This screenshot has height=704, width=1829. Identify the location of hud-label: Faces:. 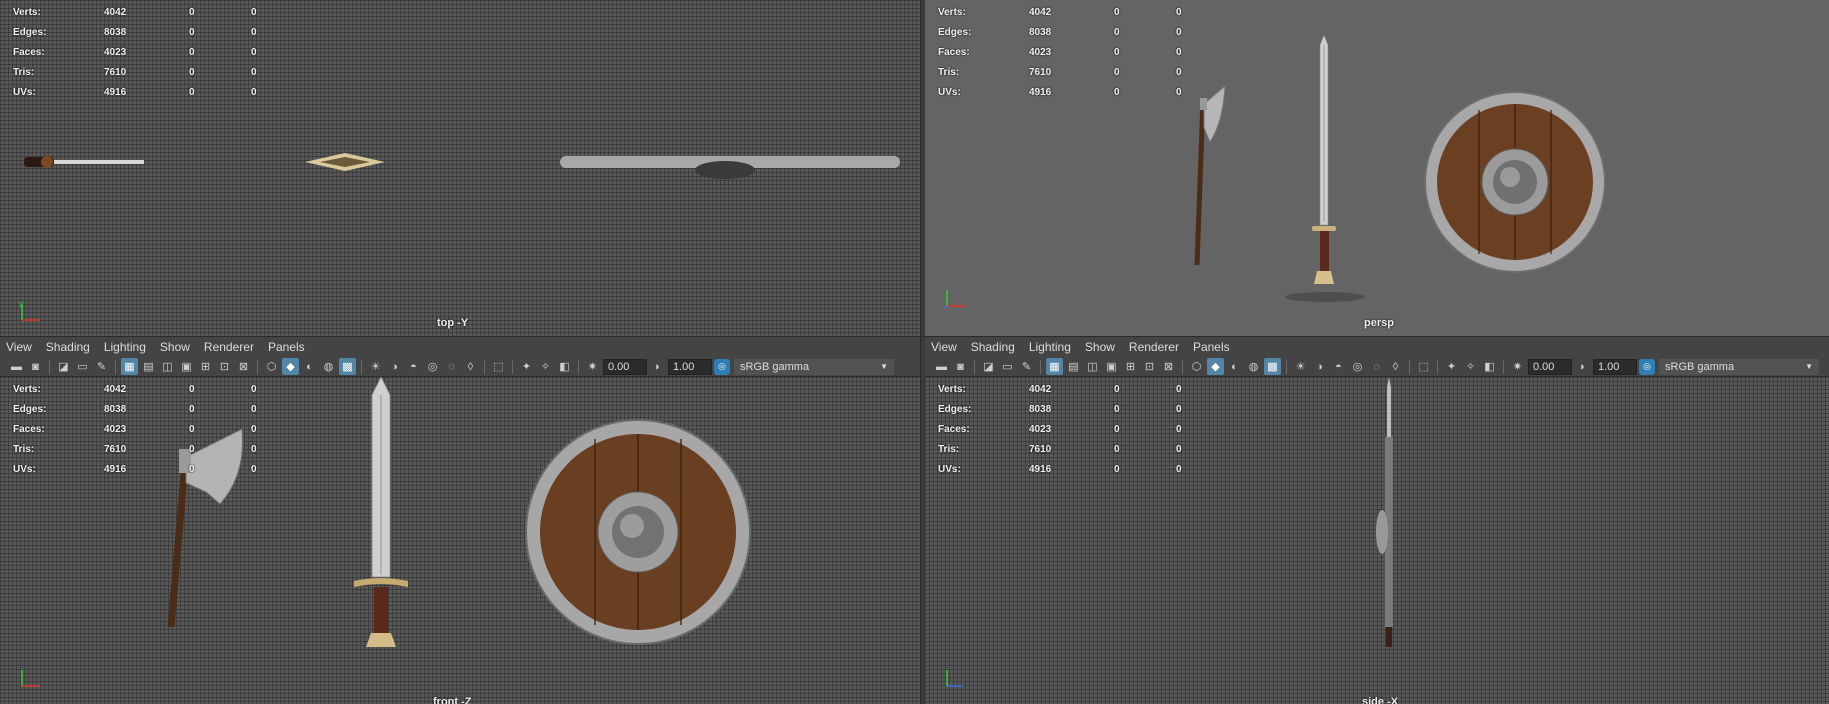
(29, 52).